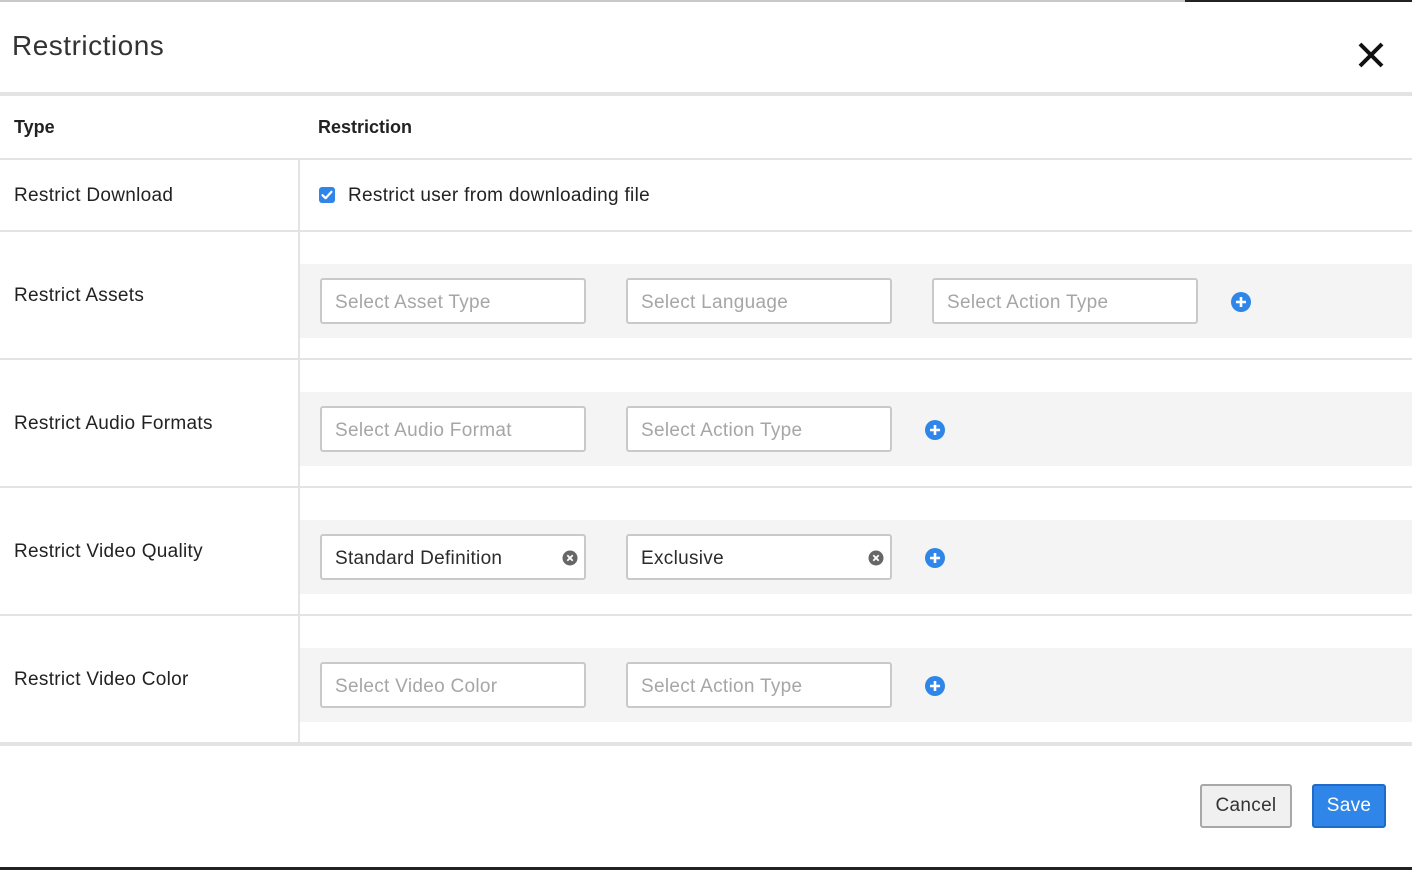 The width and height of the screenshot is (1412, 870). What do you see at coordinates (419, 558) in the screenshot?
I see `video-quality-value: Standard Definition` at bounding box center [419, 558].